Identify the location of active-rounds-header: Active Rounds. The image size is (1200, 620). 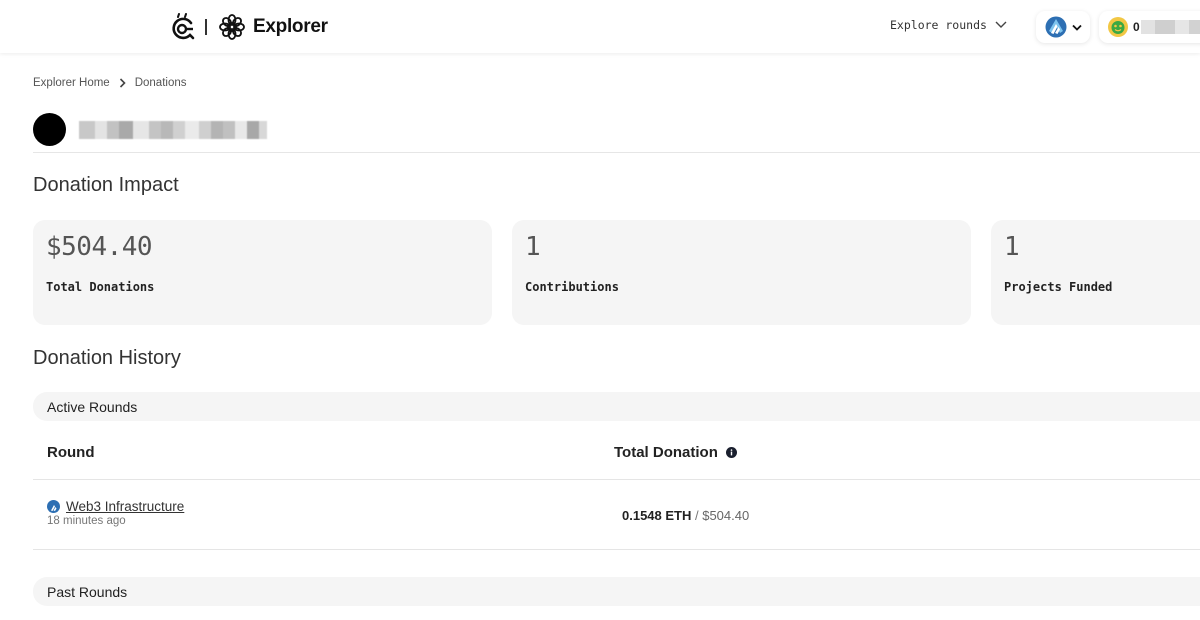
(616, 406).